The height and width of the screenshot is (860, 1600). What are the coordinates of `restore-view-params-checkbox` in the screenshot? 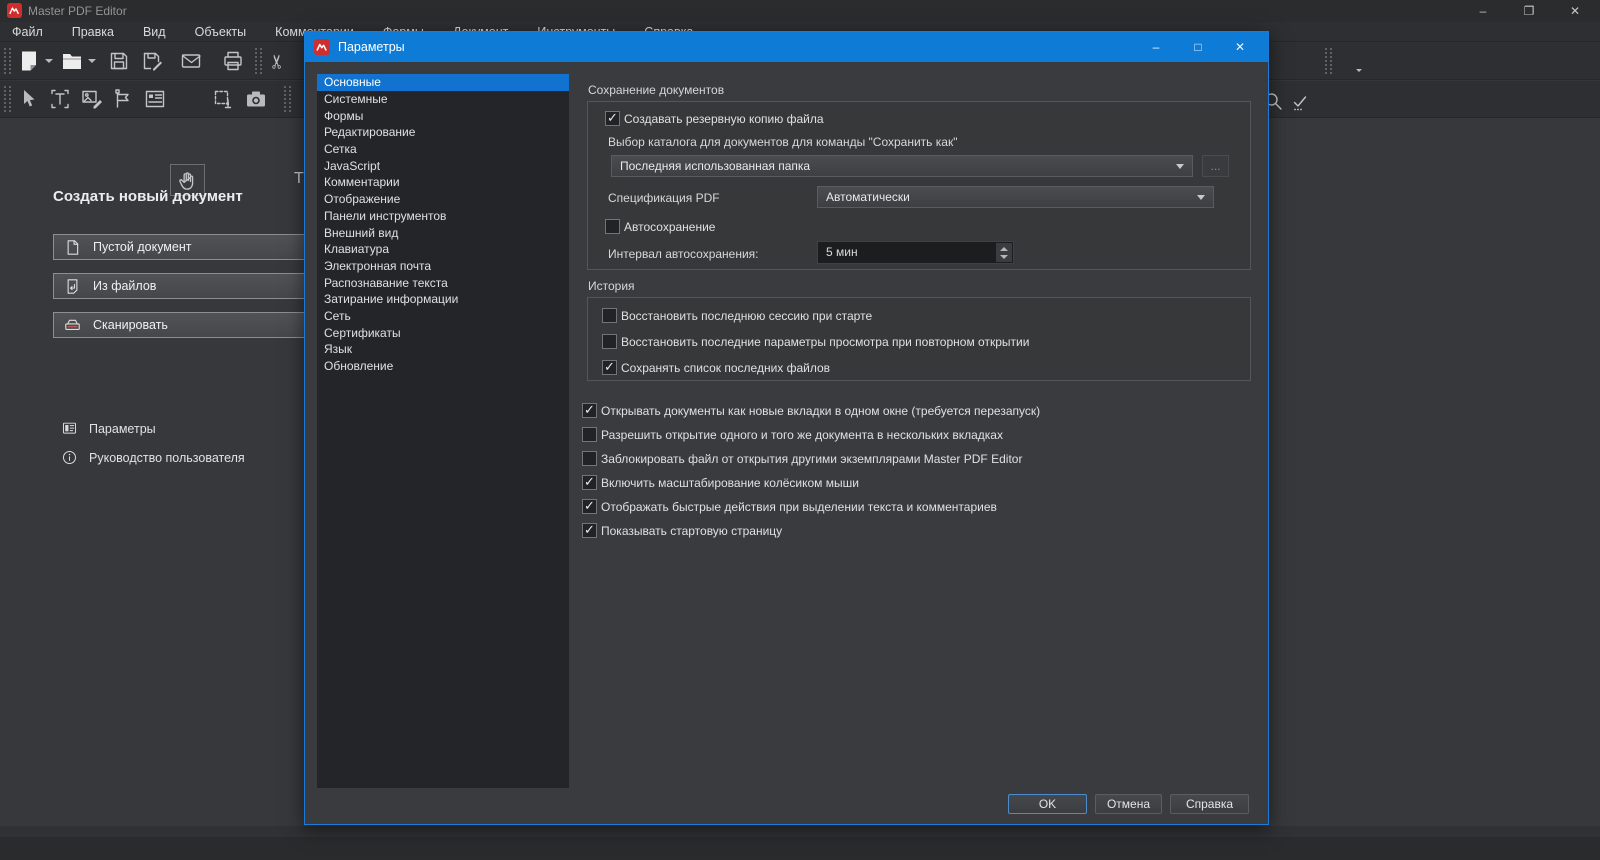 It's located at (609, 341).